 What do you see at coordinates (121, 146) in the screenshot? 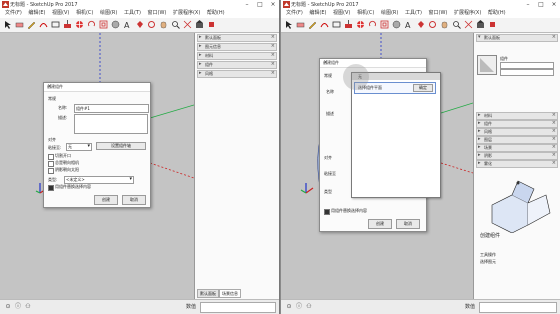
I see `set-component-axes-button: 设置组件轴` at bounding box center [121, 146].